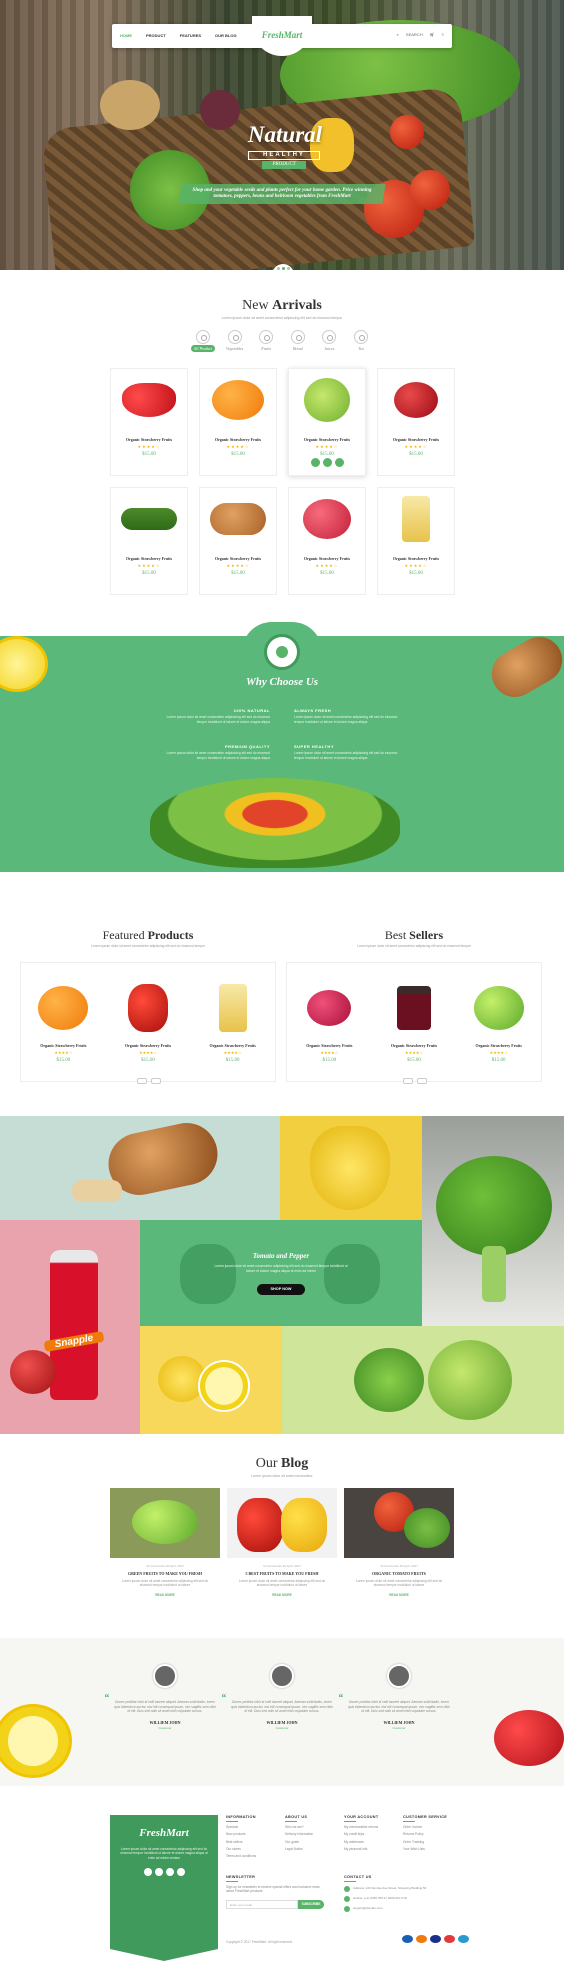  I want to click on footer-link: Order Tracking, so click(434, 1842).